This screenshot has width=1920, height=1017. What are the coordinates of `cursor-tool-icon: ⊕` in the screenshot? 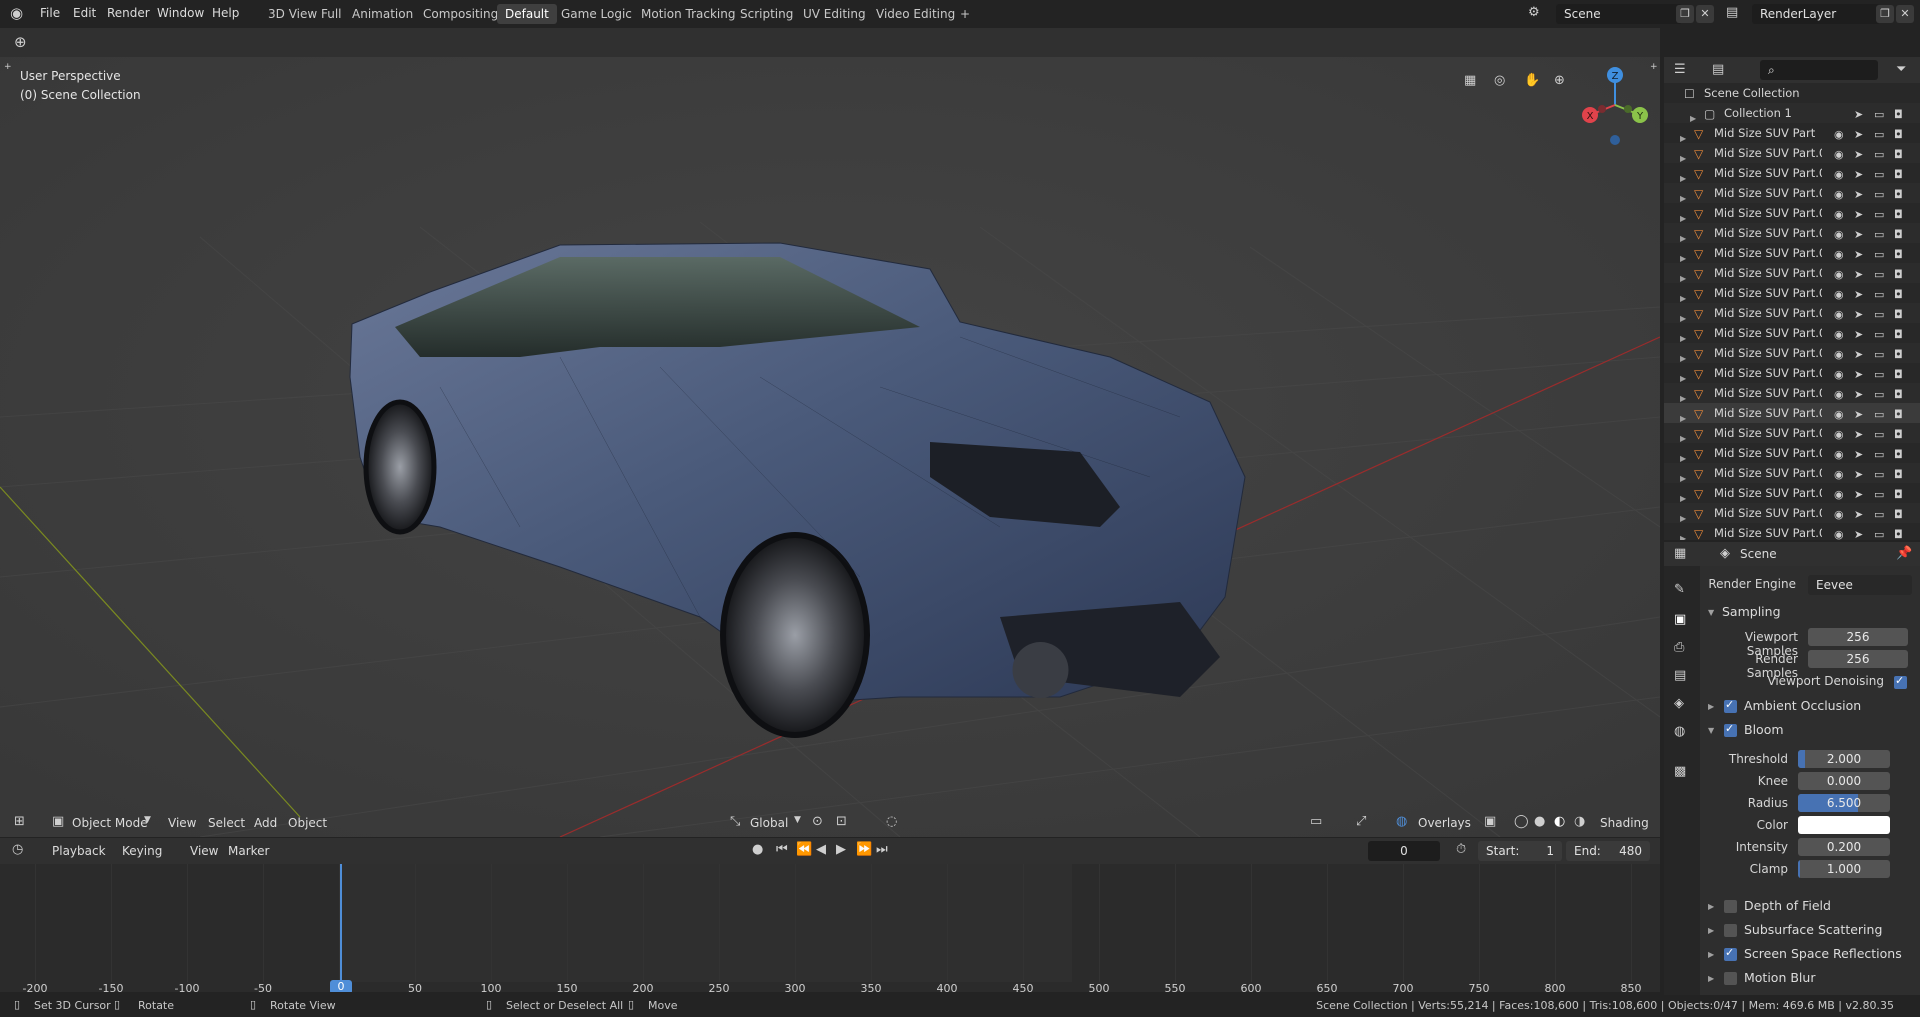 It's located at (20, 42).